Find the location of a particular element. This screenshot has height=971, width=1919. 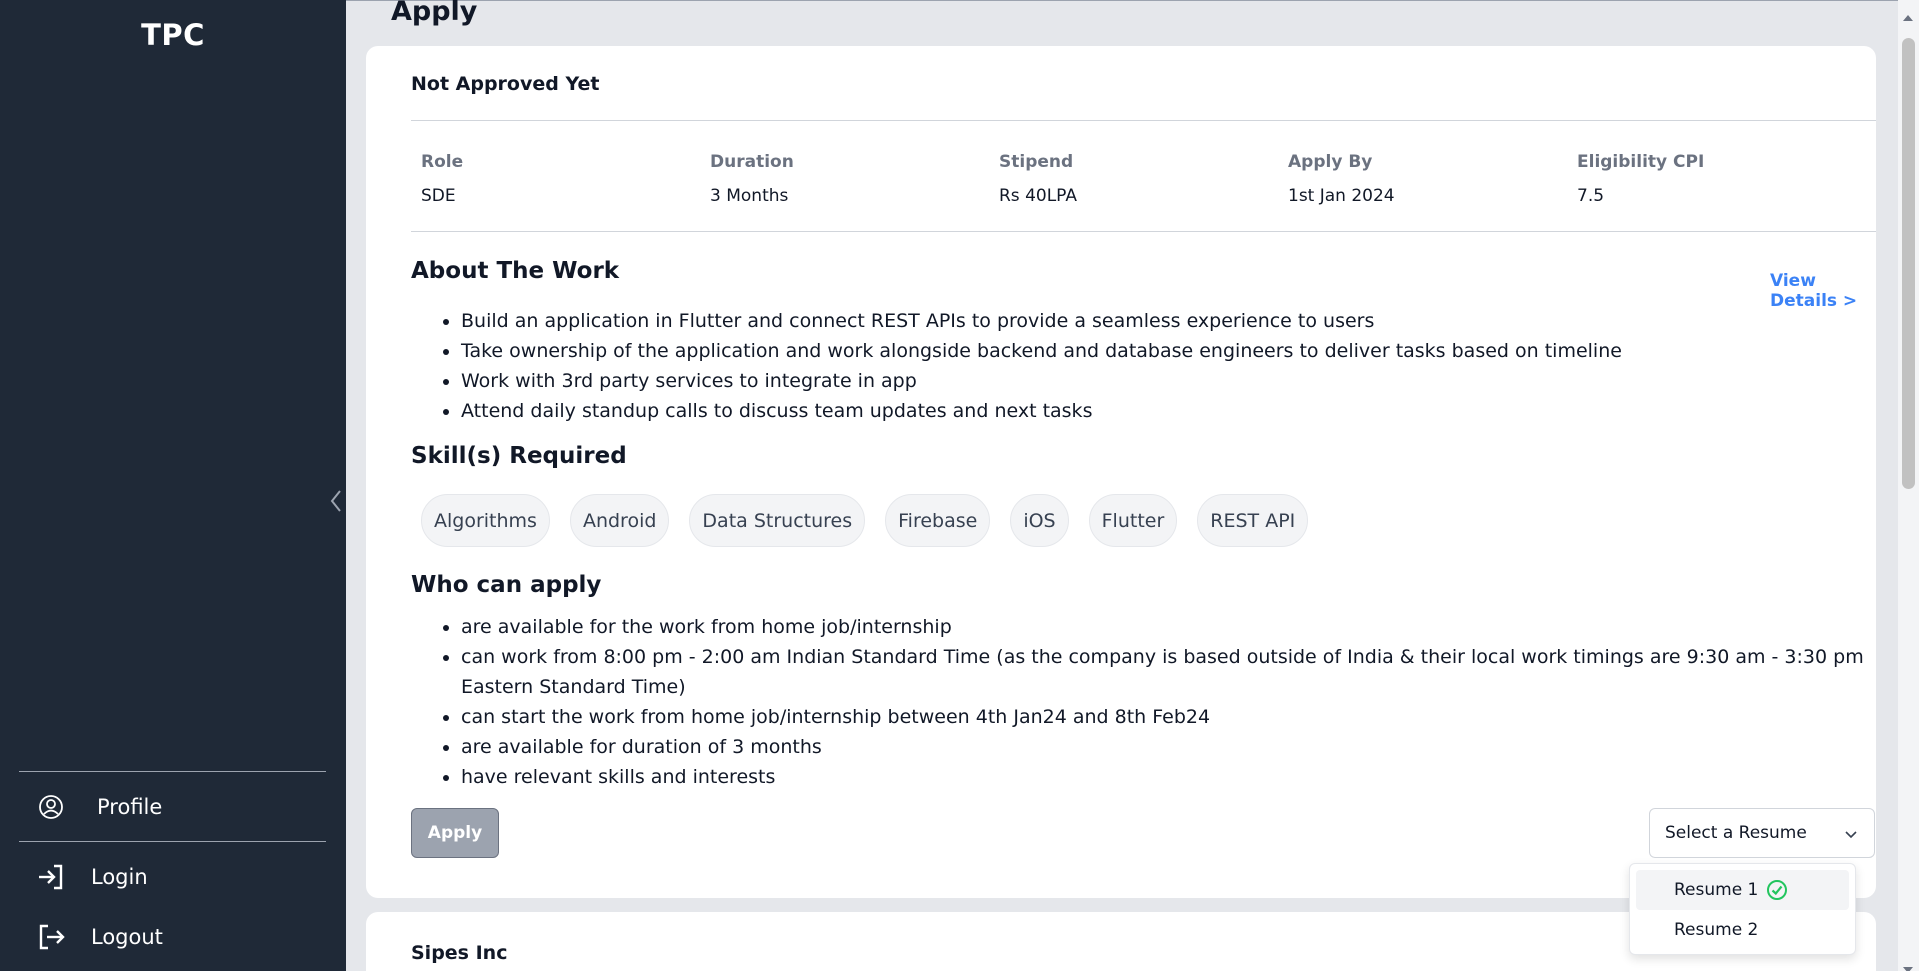

info-value: Rs 40LPA is located at coordinates (1038, 196).